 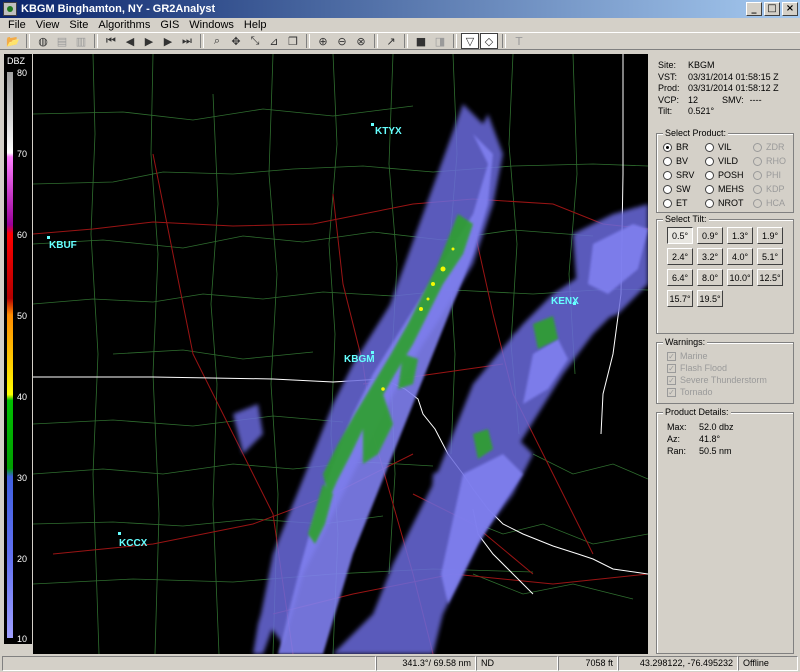 I want to click on play-icon: ▶, so click(x=149, y=41).